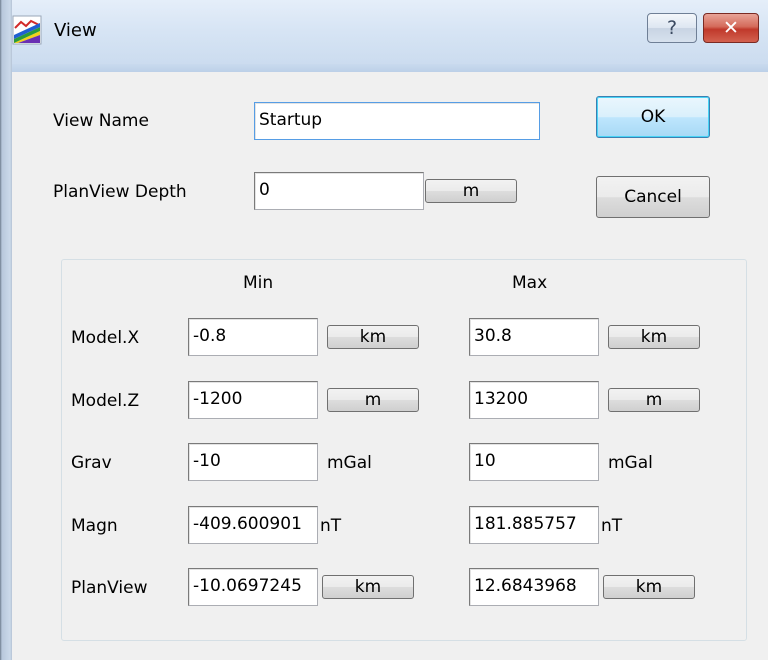  Describe the element at coordinates (534, 337) in the screenshot. I see `model-x-max-input: 30.8` at that location.